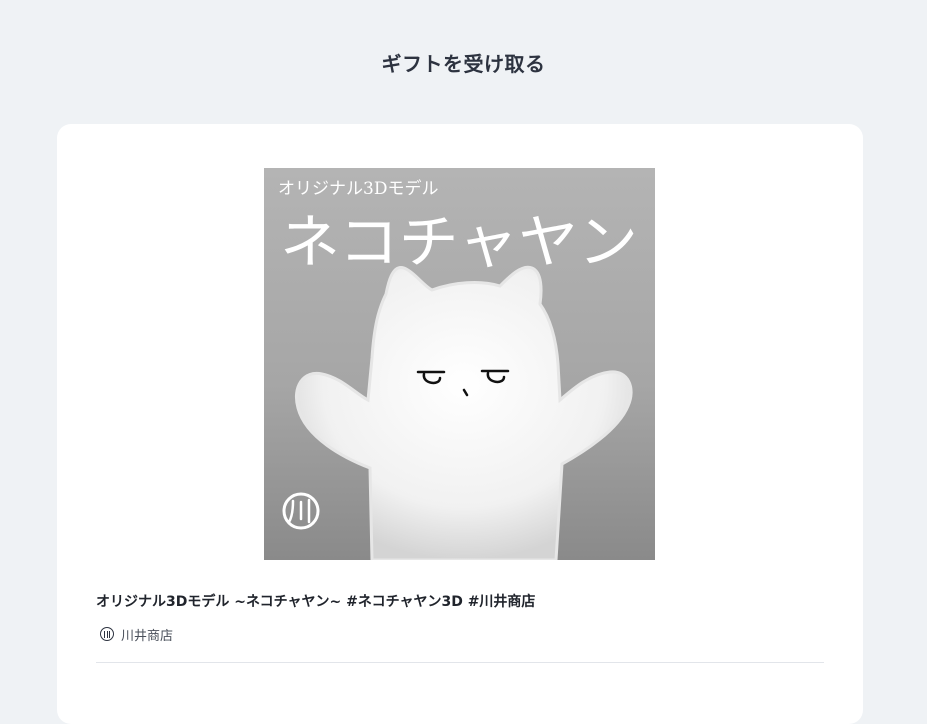  Describe the element at coordinates (147, 636) in the screenshot. I see `shop-name: 川井商店` at that location.